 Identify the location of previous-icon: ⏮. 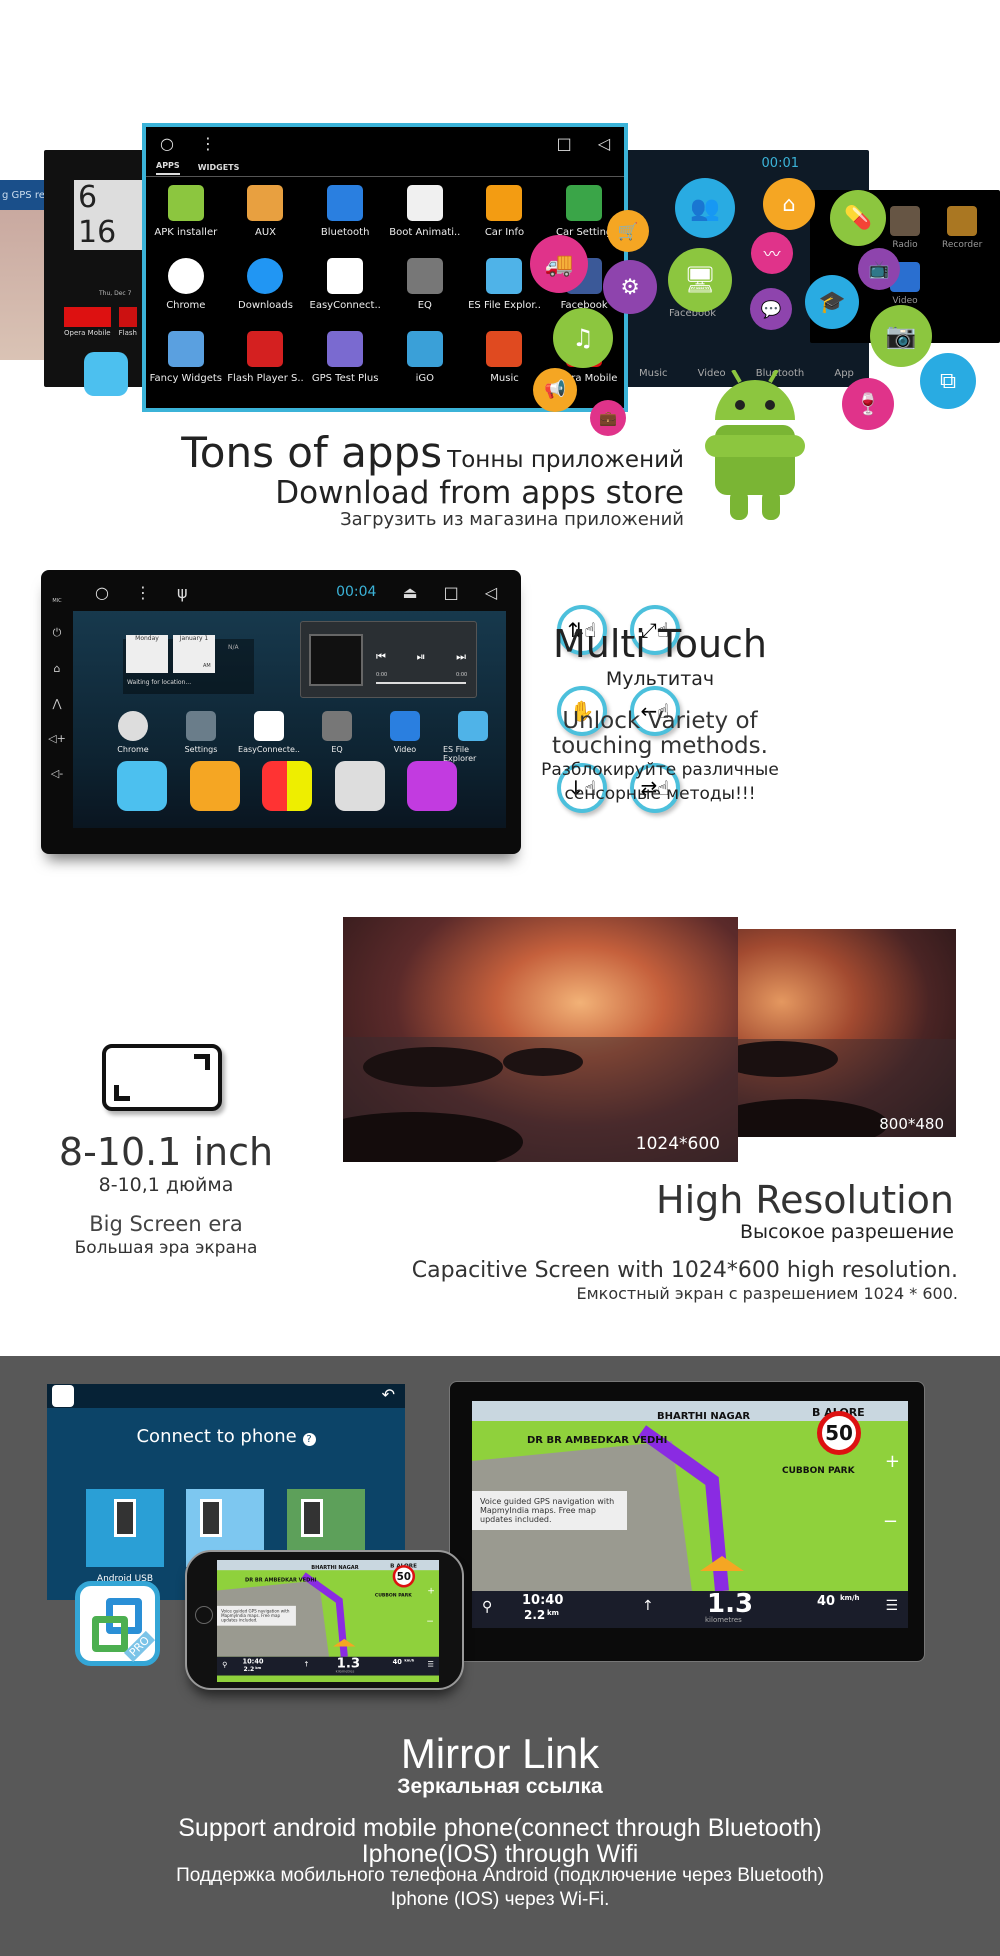
(381, 657).